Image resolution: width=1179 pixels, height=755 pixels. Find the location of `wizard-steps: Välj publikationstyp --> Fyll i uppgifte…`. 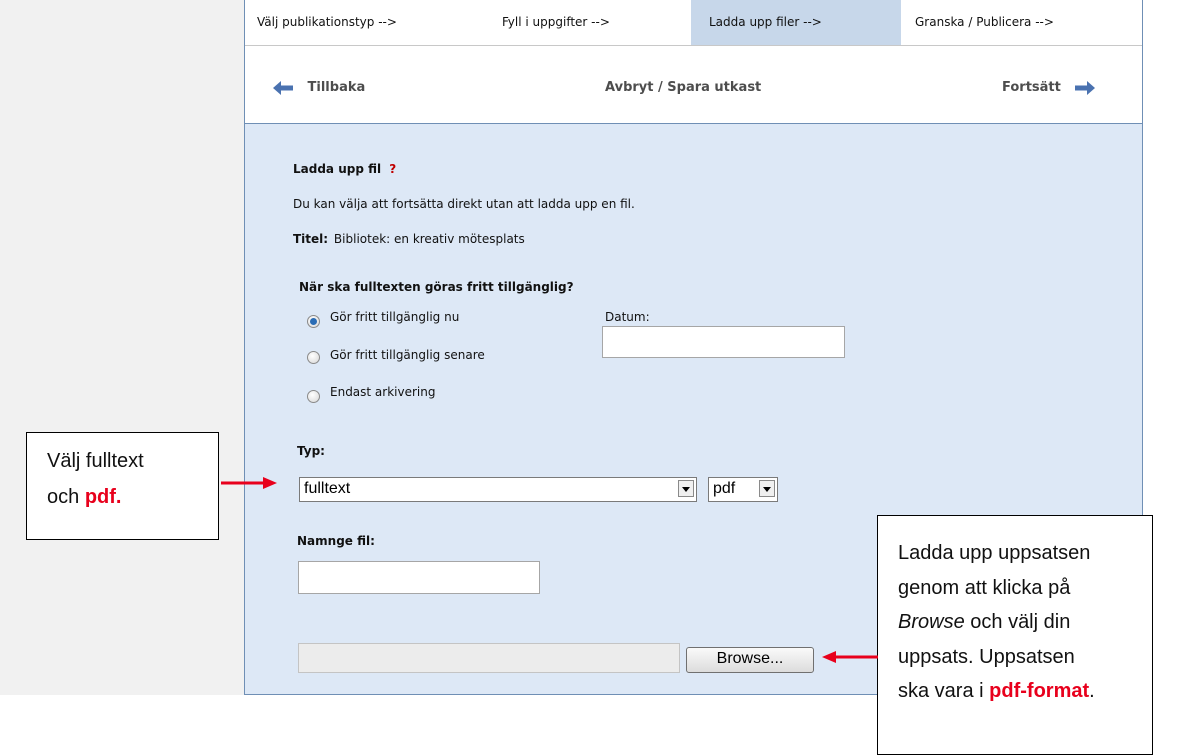

wizard-steps: Välj publikationstyp --> Fyll i uppgifte… is located at coordinates (693, 23).